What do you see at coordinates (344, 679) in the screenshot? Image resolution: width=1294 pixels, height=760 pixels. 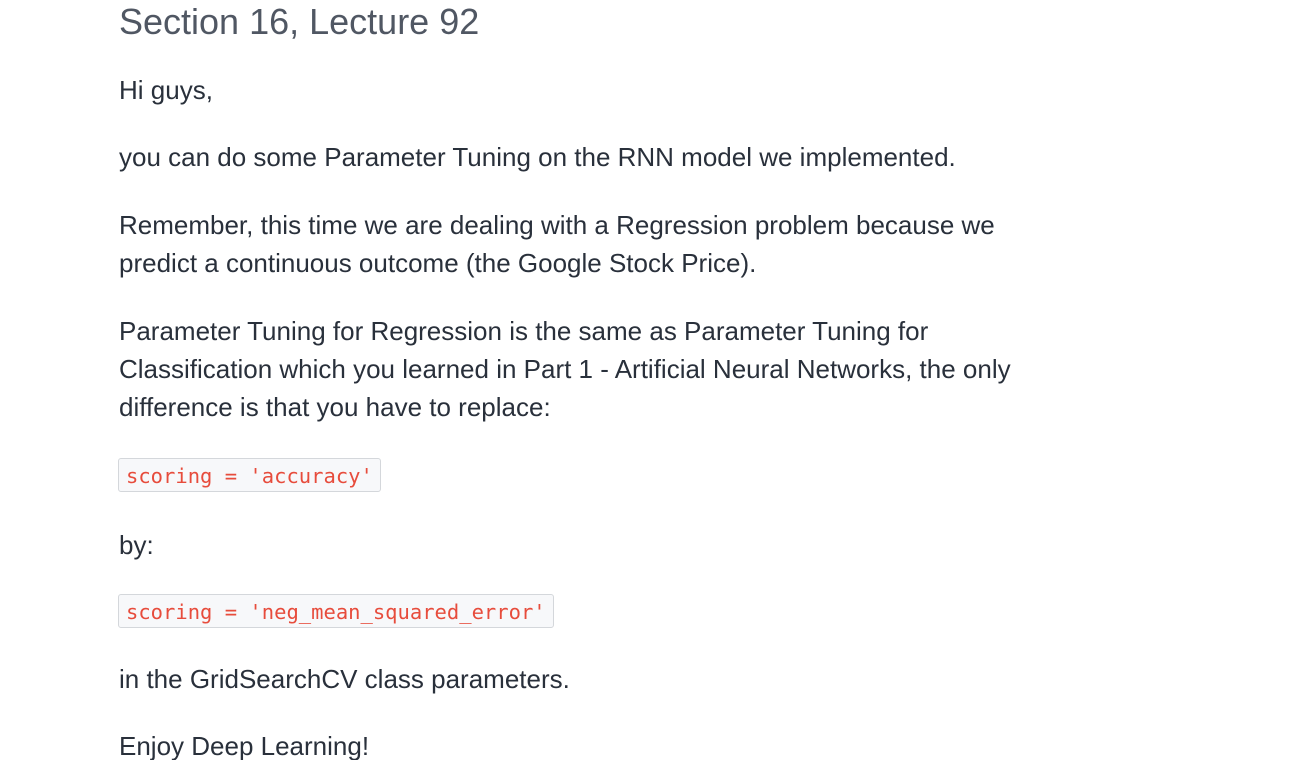 I see `gridsearch-paragraph: in the GridSearchCV class parameters.` at bounding box center [344, 679].